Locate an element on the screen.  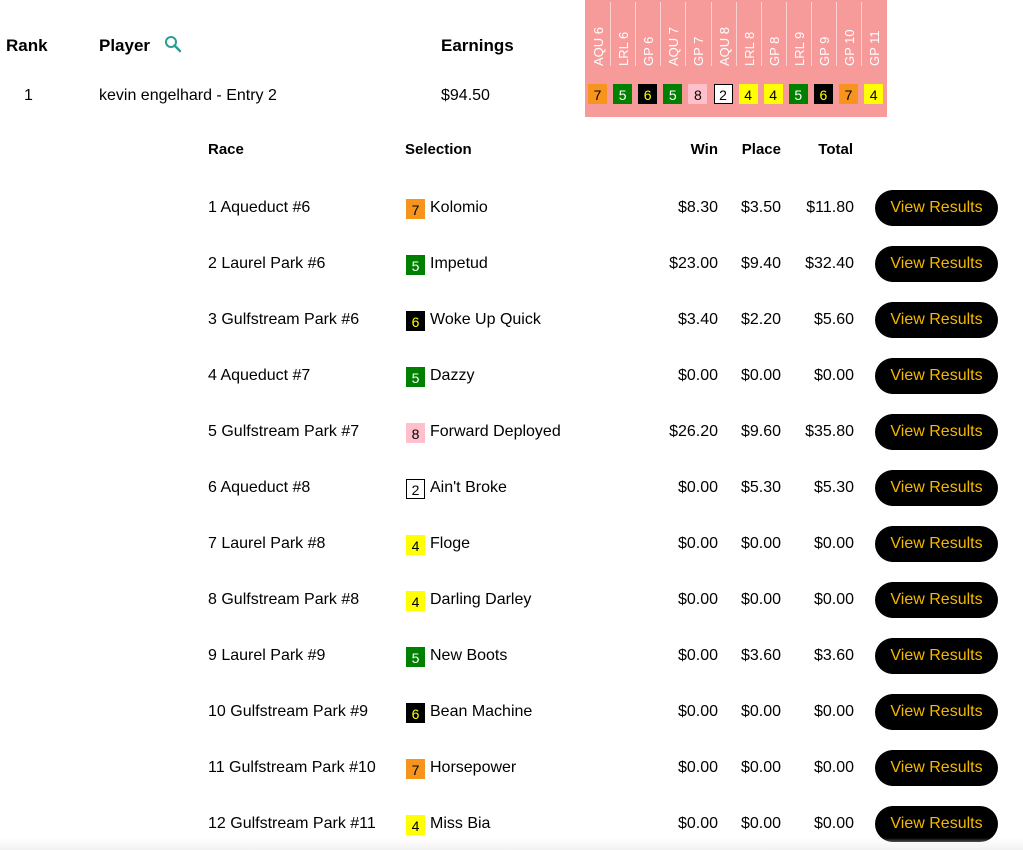
rank-header: Rank is located at coordinates (27, 45).